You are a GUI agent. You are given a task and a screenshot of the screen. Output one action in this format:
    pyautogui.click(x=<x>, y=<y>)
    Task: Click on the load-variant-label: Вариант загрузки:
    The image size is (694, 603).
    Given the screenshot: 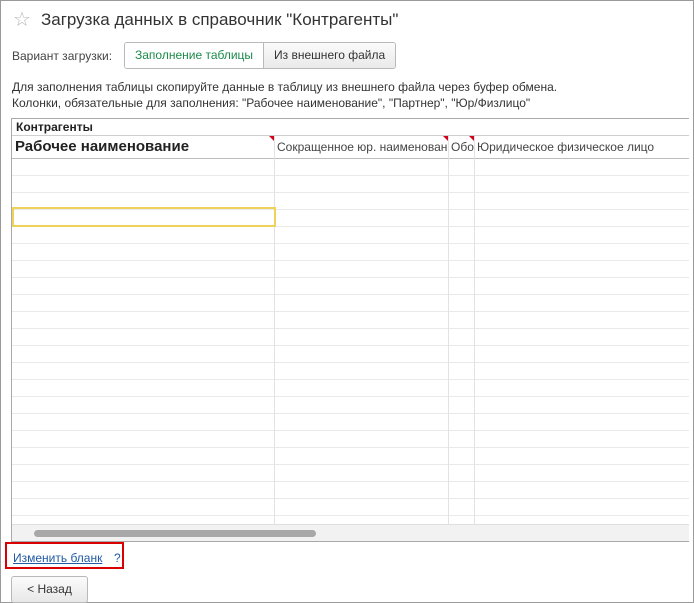 What is the action you would take?
    pyautogui.click(x=62, y=56)
    